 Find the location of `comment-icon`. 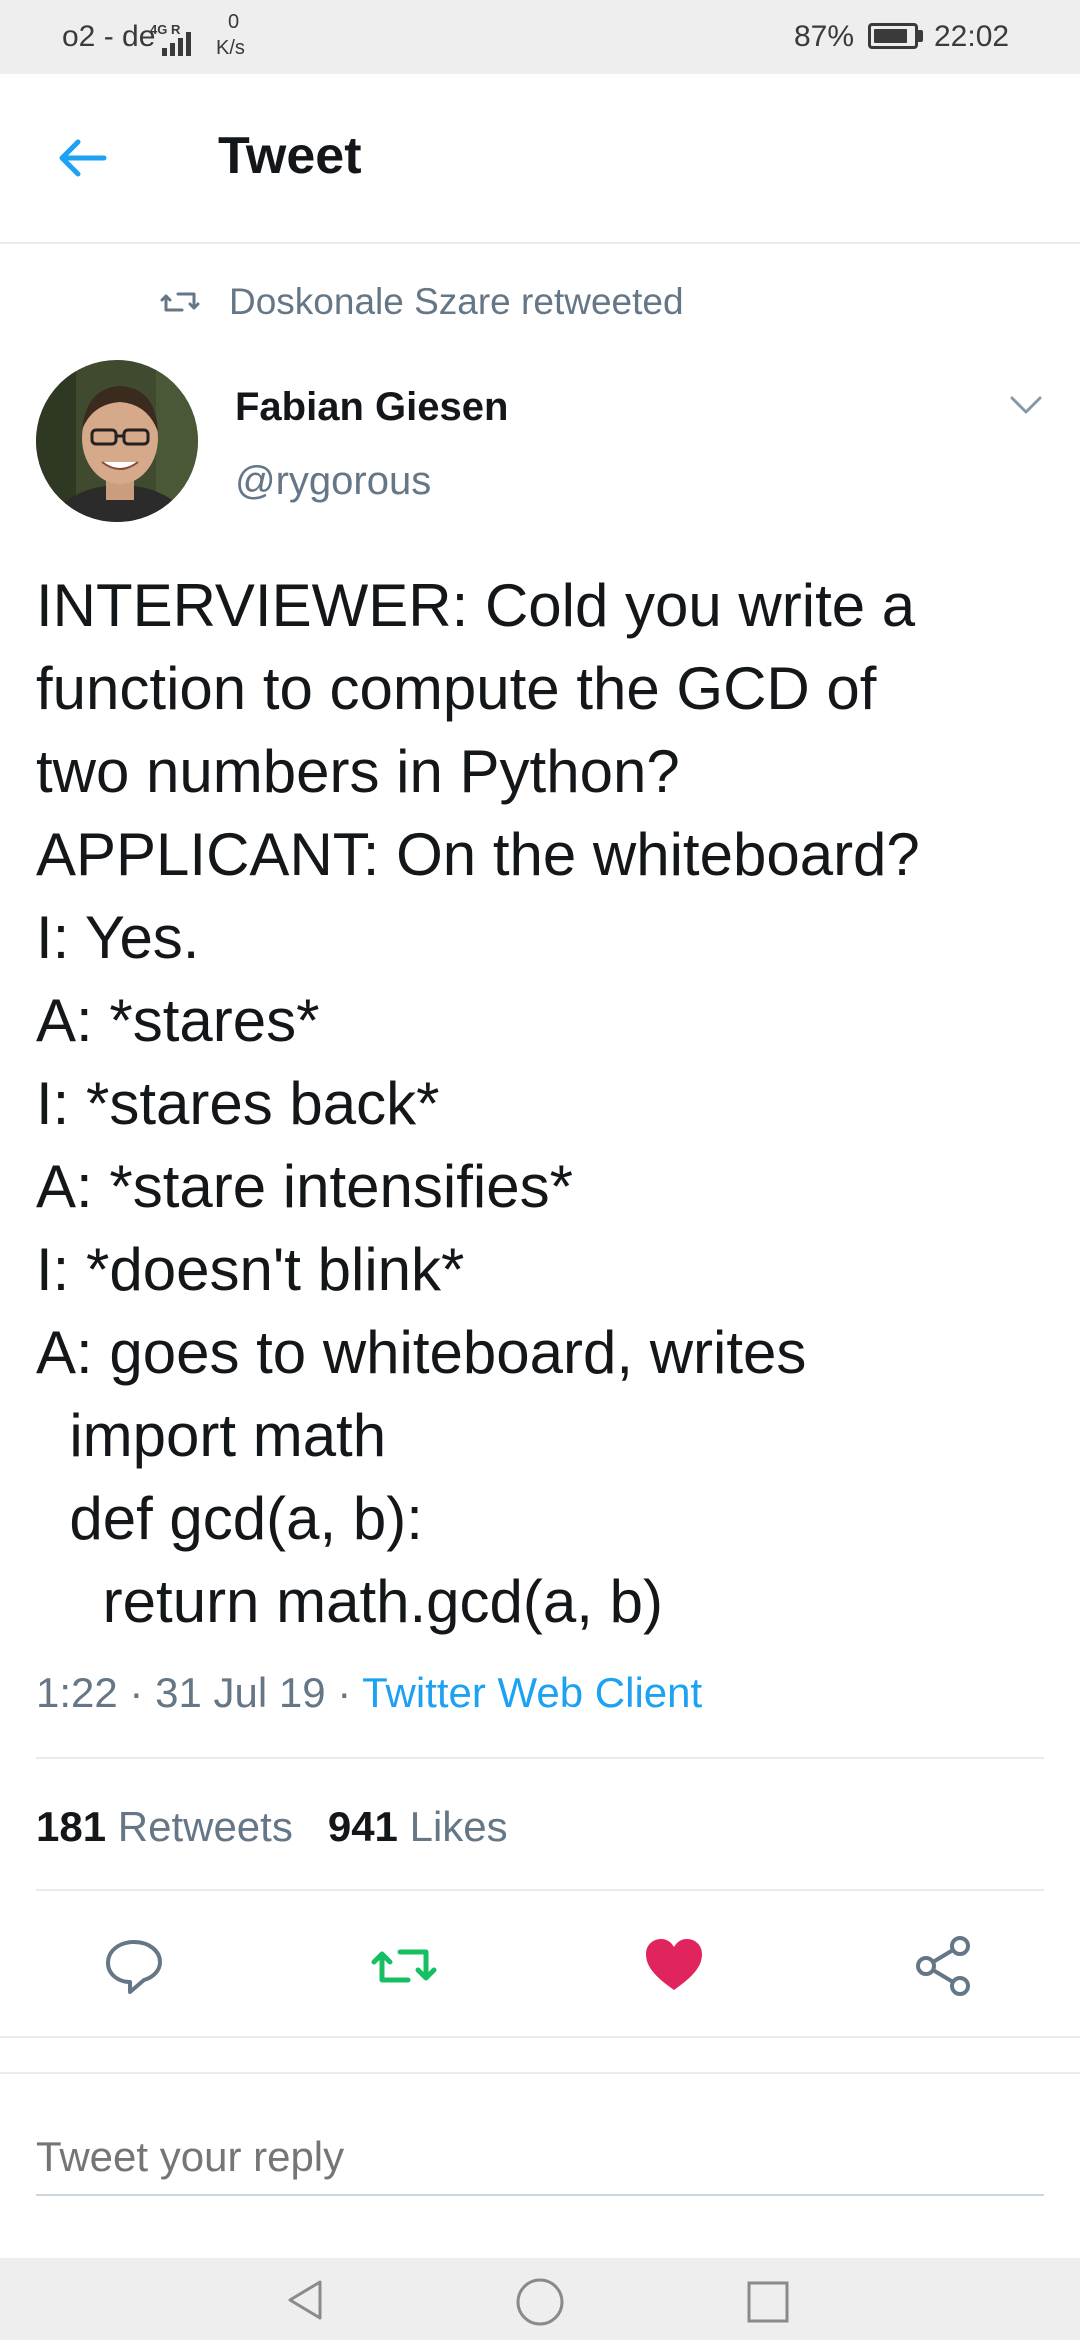

comment-icon is located at coordinates (134, 1967).